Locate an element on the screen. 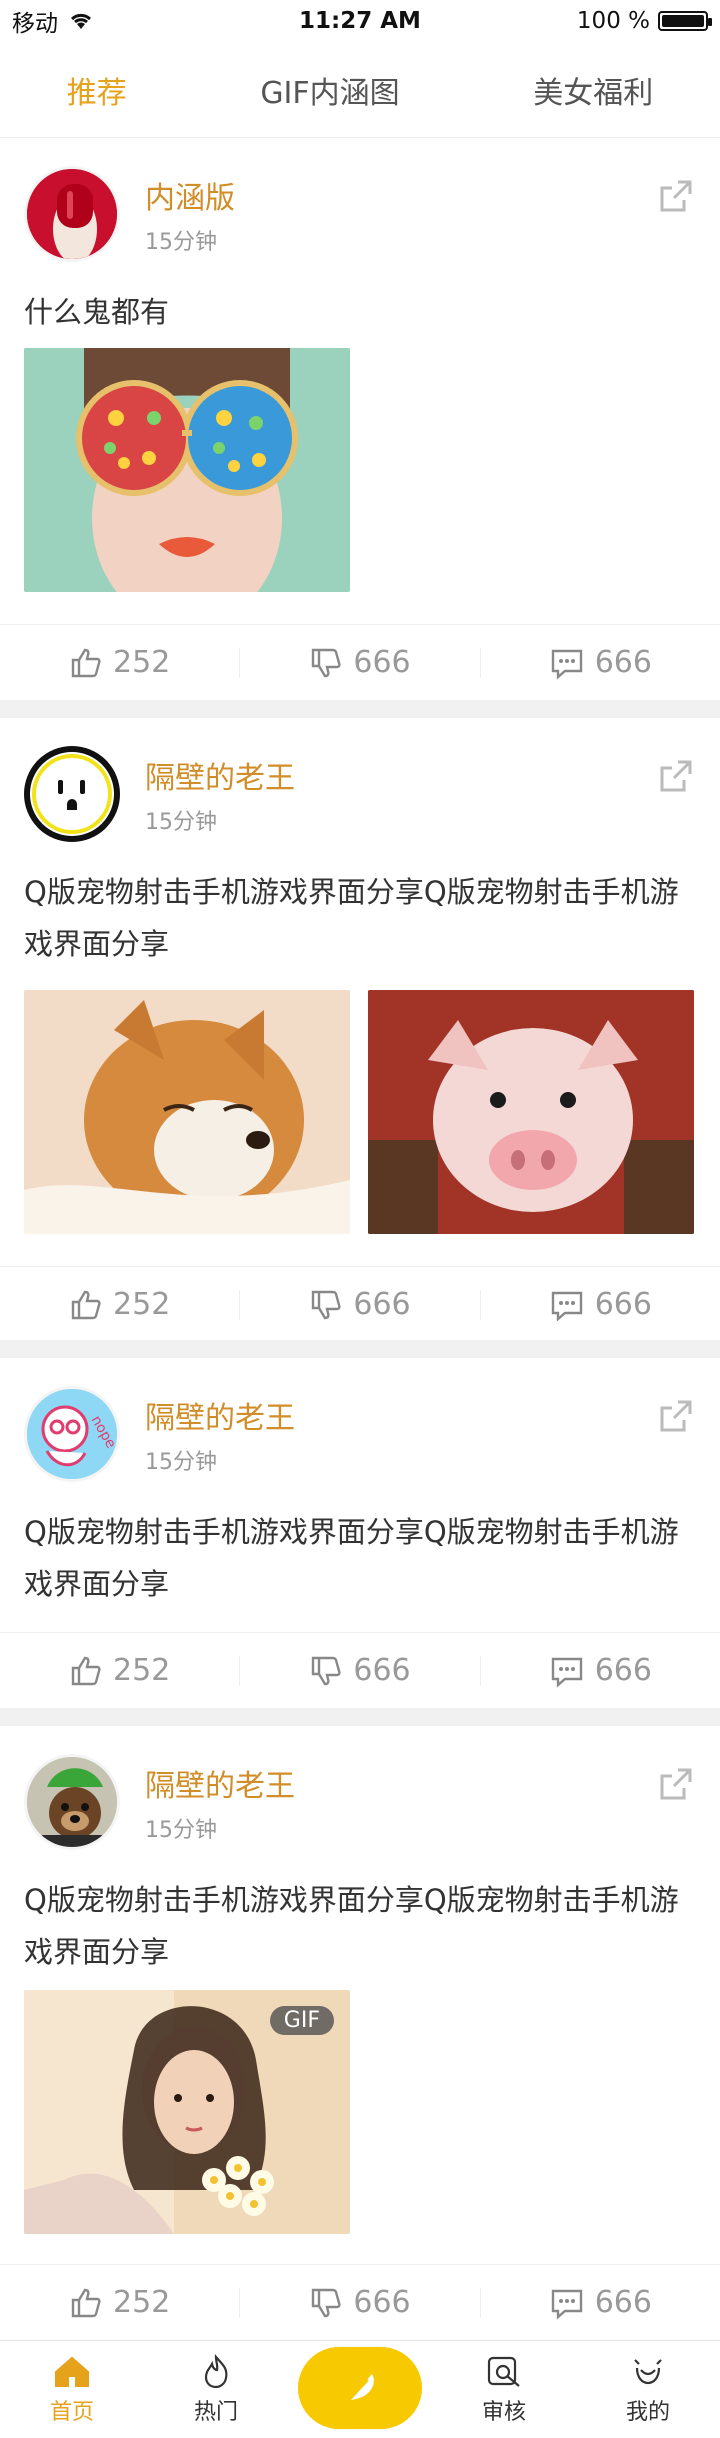  nav-review: 审核 is located at coordinates (504, 2390).